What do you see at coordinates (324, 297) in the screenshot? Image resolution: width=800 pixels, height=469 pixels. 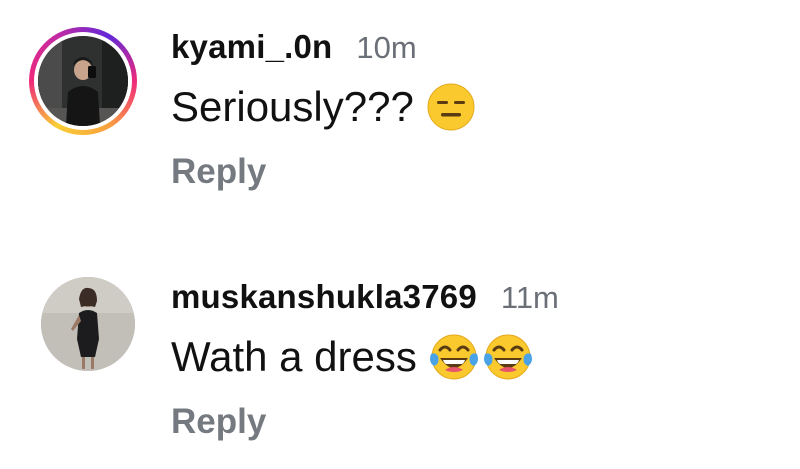 I see `username: muskanshukla3769` at bounding box center [324, 297].